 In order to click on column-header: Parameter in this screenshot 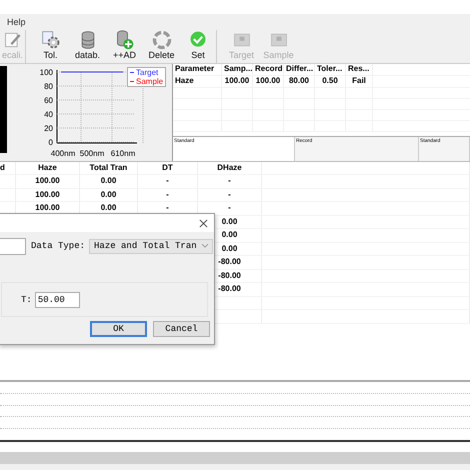, I will do `click(197, 69)`.